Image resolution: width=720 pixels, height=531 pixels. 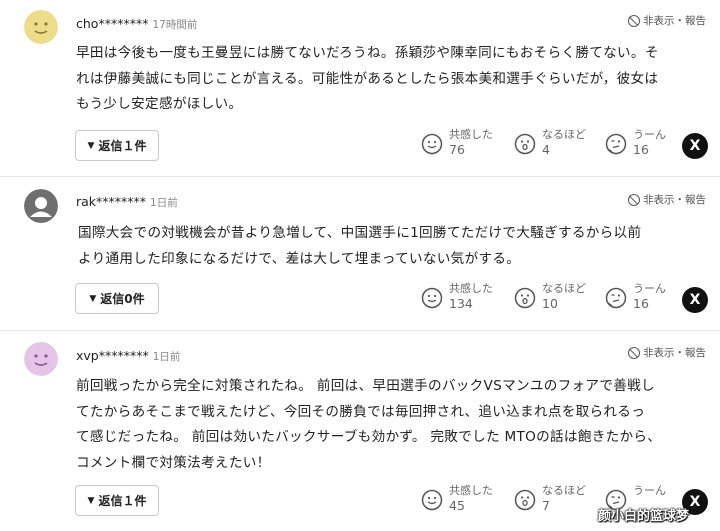 I want to click on indeed-count: 4, so click(x=546, y=149).